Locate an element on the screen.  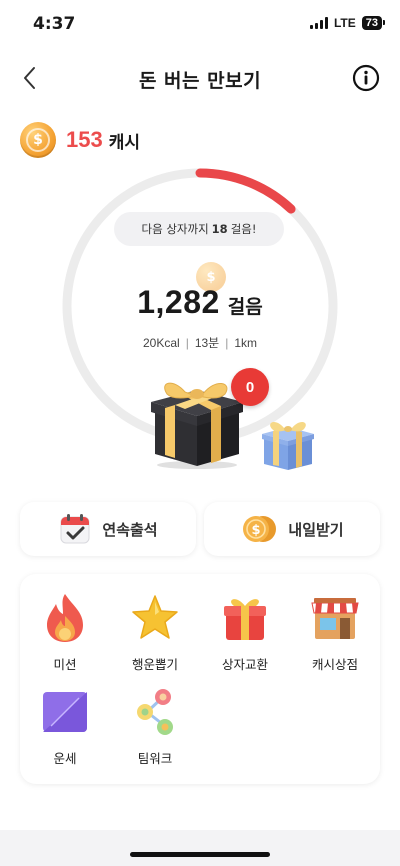
calendar-check-icon is located at coordinates (75, 529).